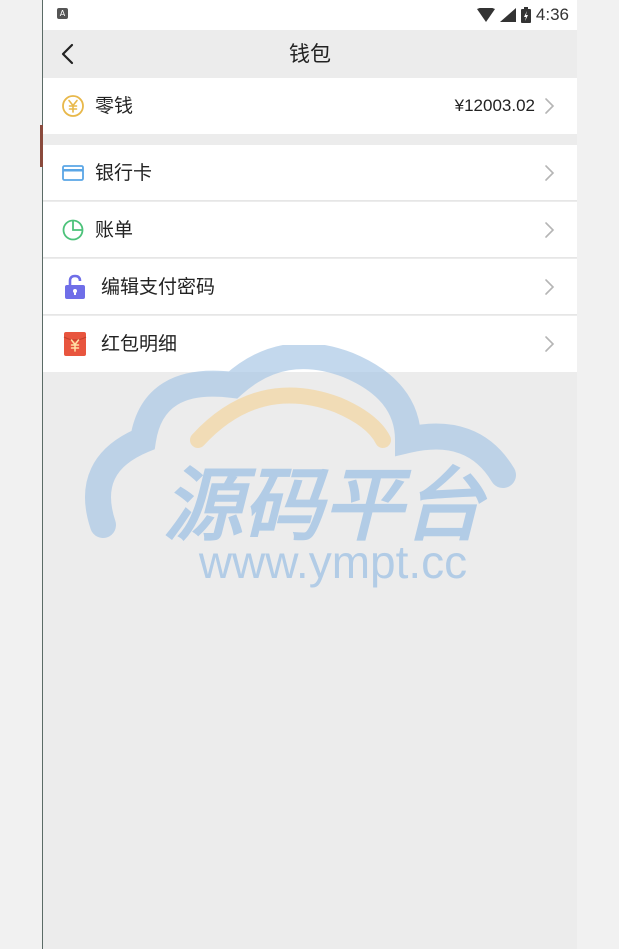 The height and width of the screenshot is (949, 619). I want to click on watermark-title: 源码平台, so click(325, 505).